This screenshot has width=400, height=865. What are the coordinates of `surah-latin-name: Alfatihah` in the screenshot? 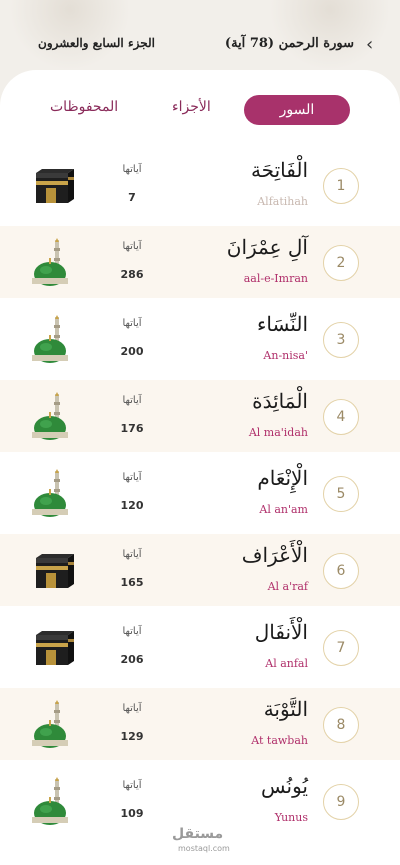 It's located at (282, 201).